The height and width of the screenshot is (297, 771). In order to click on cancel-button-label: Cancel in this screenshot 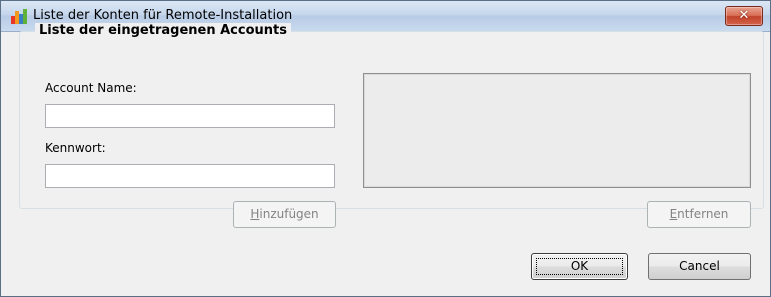, I will do `click(699, 266)`.